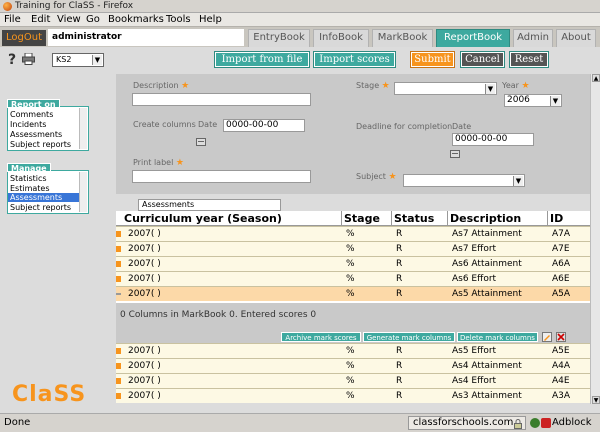  I want to click on window-title: Training for ClaSS - Firefox, so click(74, 6).